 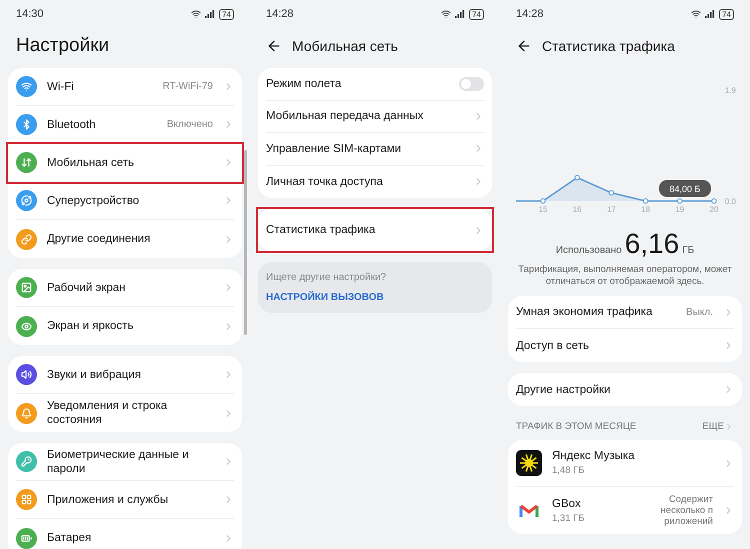 I want to click on settings-item: Мобильная передача данных, so click(x=375, y=116).